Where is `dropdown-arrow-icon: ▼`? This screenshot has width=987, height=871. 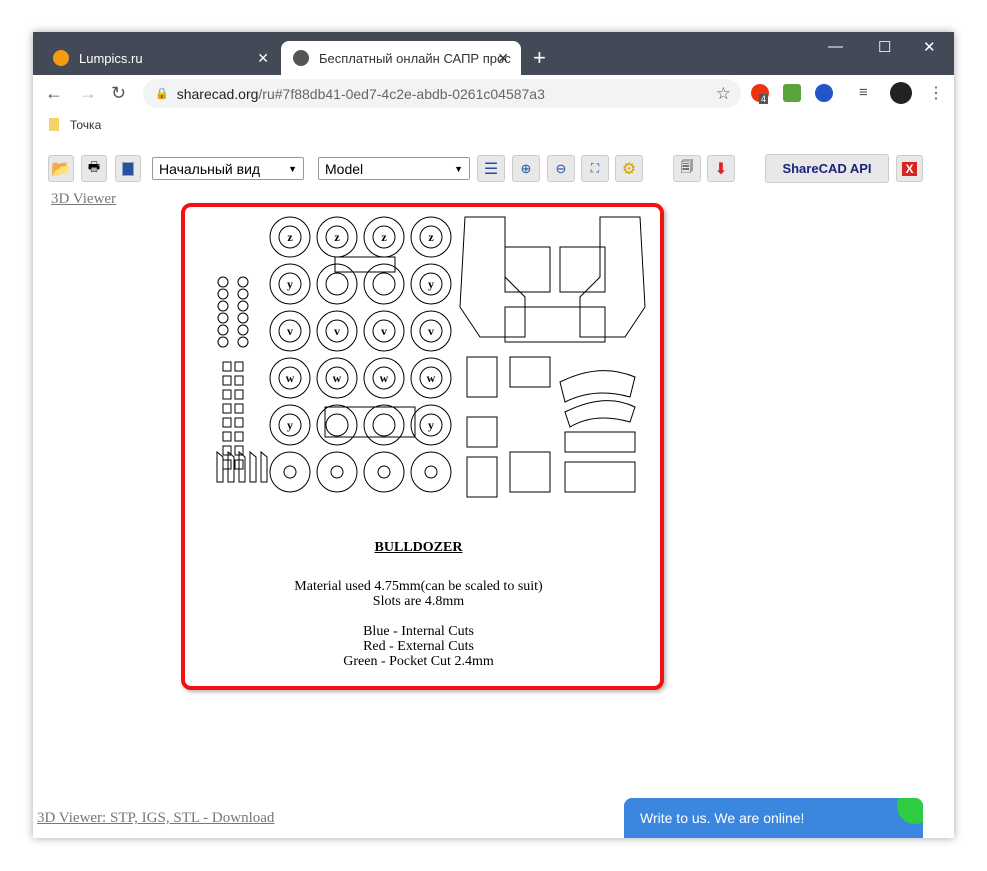
dropdown-arrow-icon: ▼ is located at coordinates (292, 168).